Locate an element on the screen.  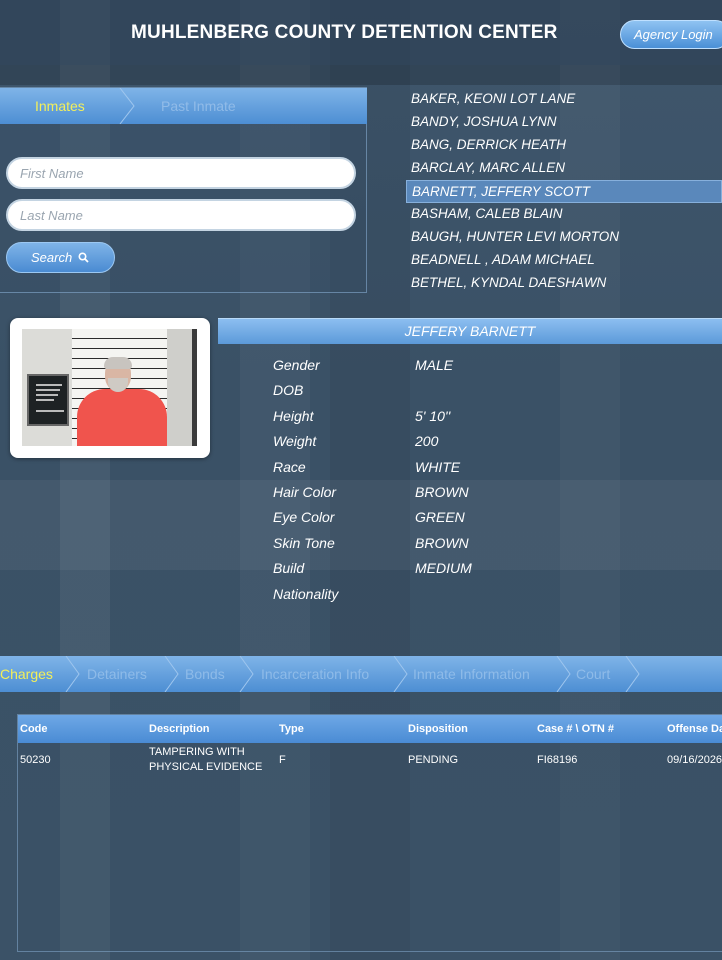
last-name-input is located at coordinates (181, 215).